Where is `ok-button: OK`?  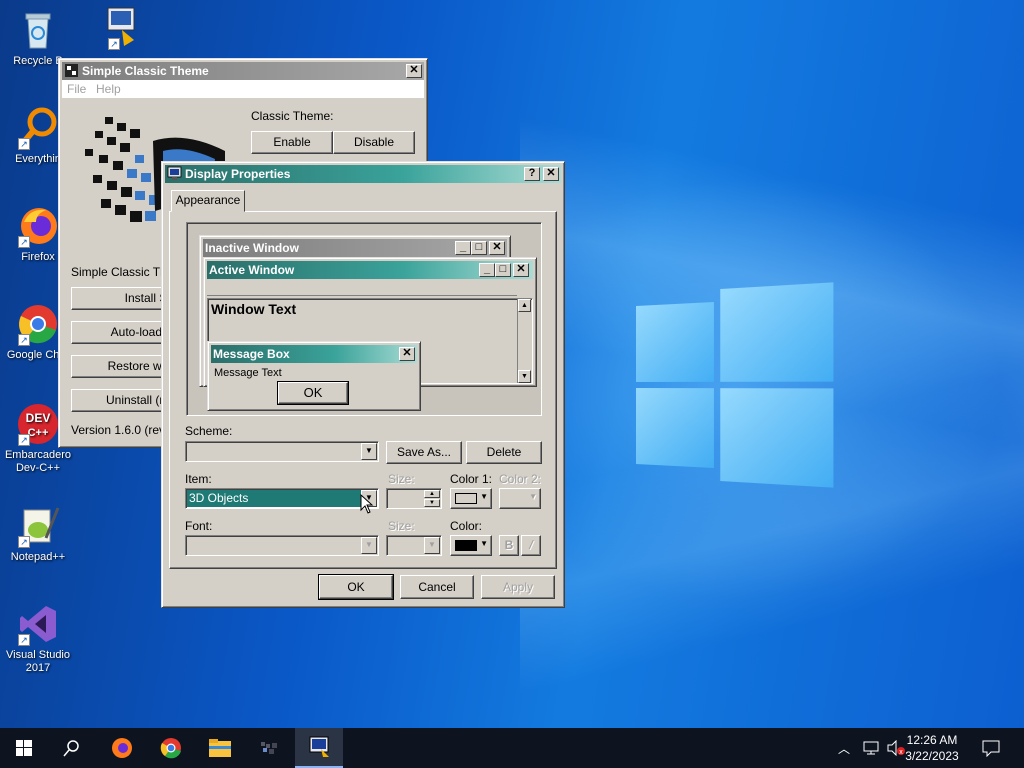
ok-button: OK is located at coordinates (356, 587).